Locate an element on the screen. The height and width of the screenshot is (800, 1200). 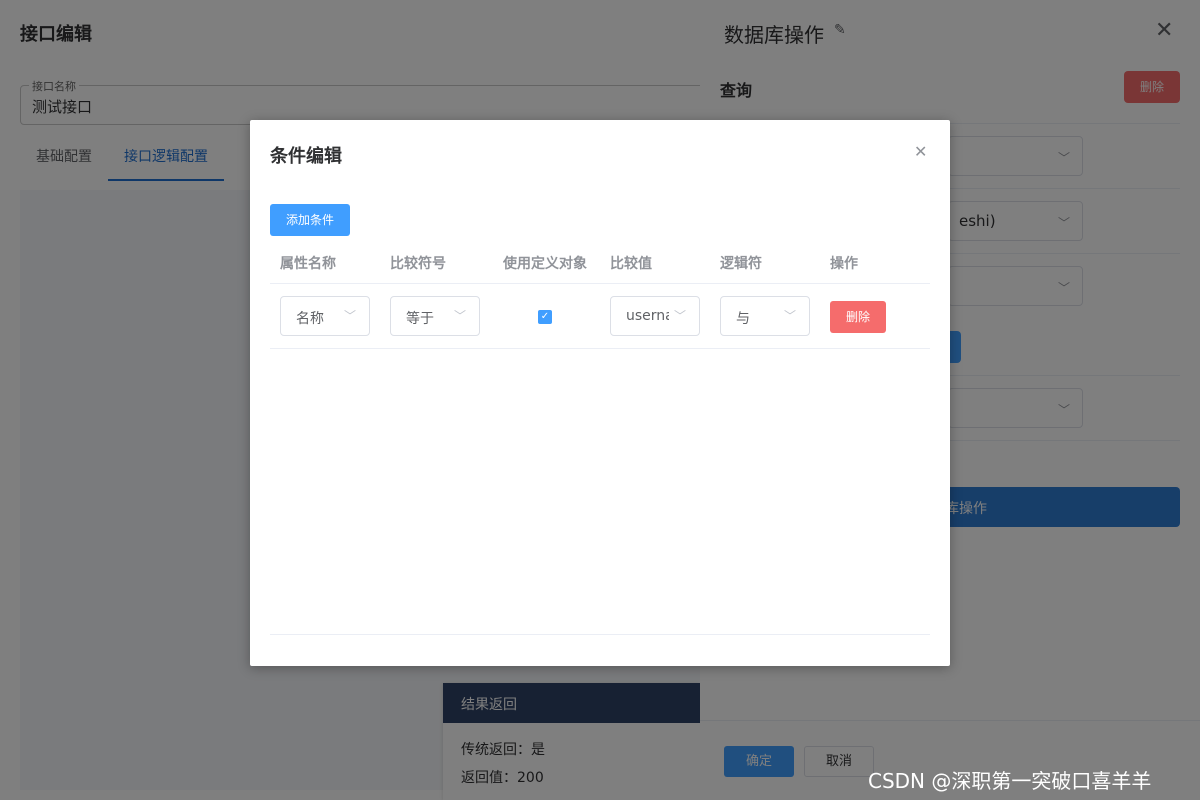
column-header-action: 操作 is located at coordinates (844, 264).